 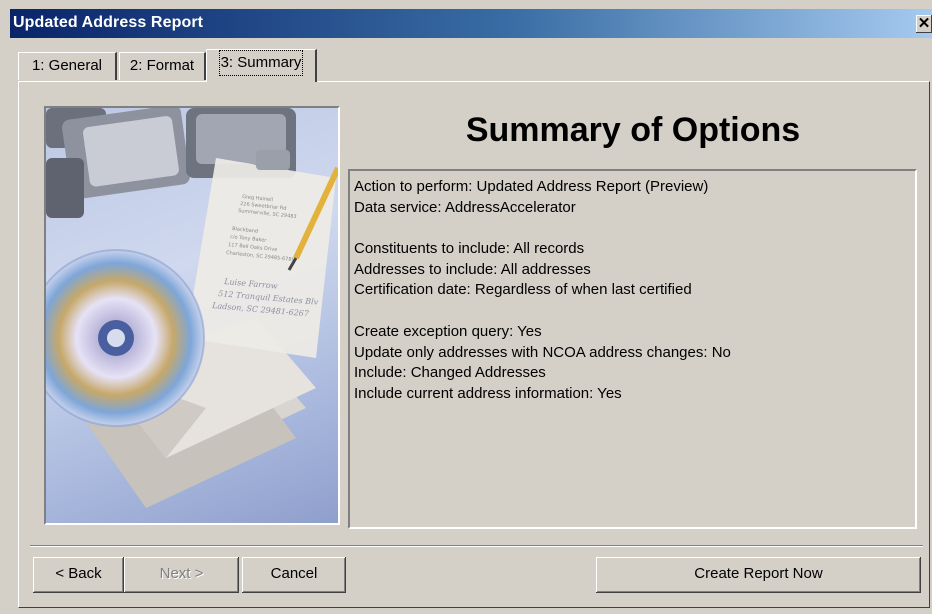 I want to click on tab-format-label: 2: Format, so click(x=162, y=65).